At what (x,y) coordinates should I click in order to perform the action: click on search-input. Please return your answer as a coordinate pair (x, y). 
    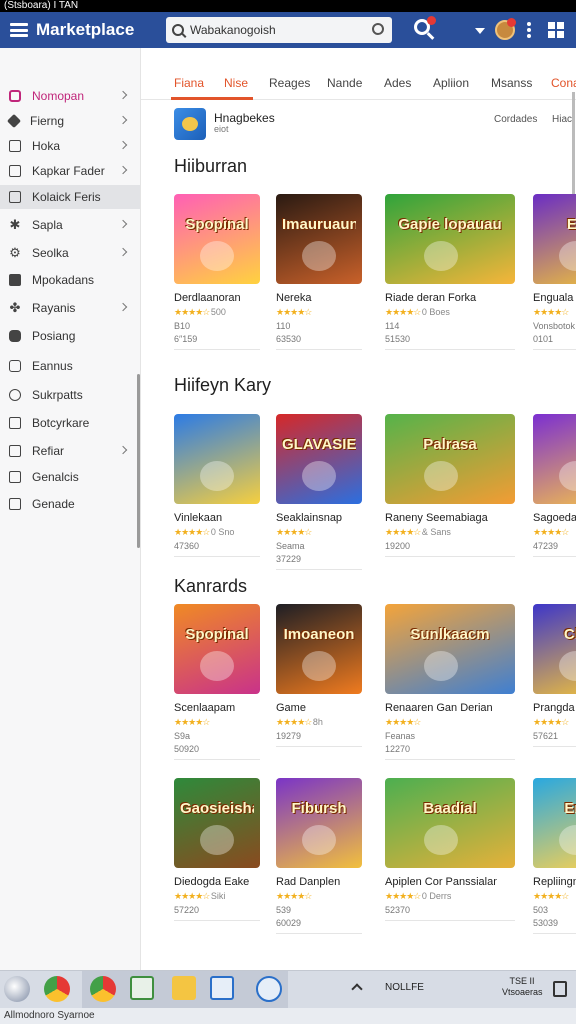
    Looking at the image, I should click on (280, 30).